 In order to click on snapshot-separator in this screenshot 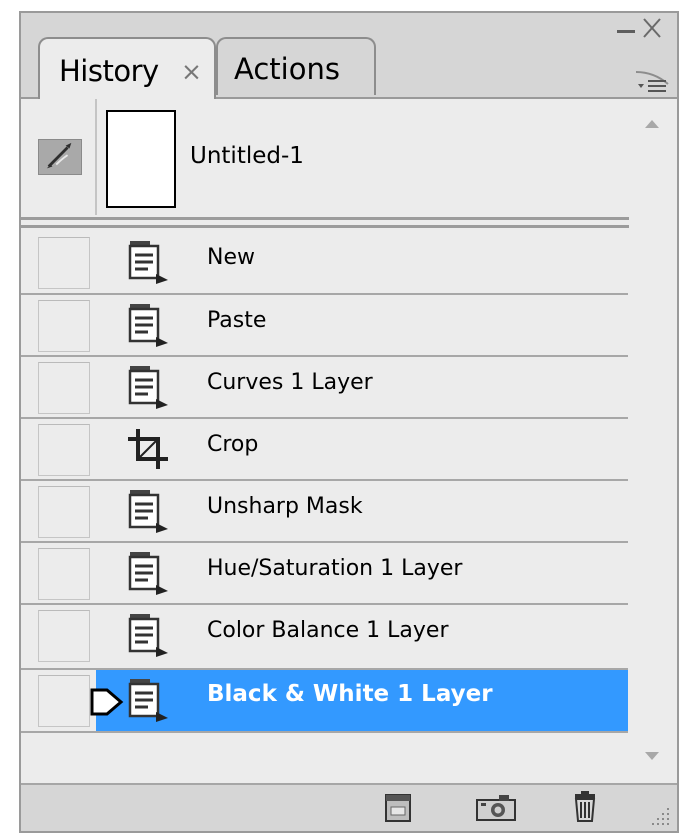, I will do `click(325, 222)`.